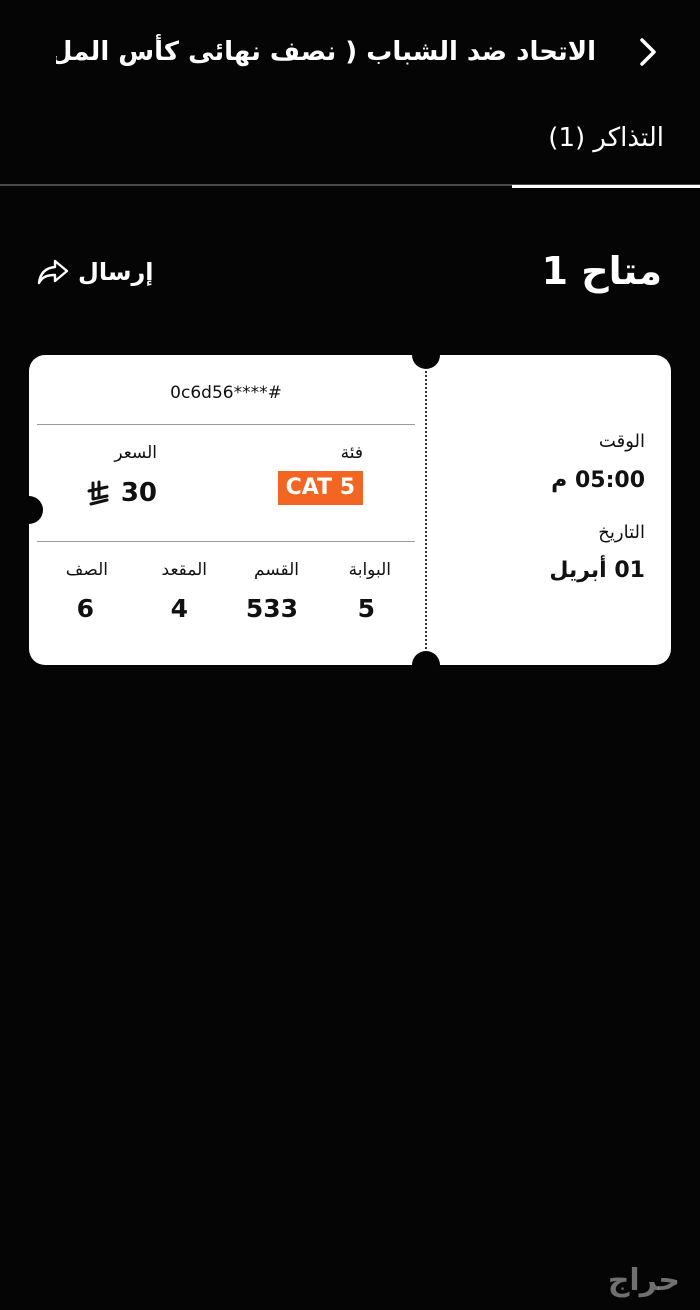  What do you see at coordinates (606, 138) in the screenshot?
I see `tab-tickets-label: التذاكر (1)` at bounding box center [606, 138].